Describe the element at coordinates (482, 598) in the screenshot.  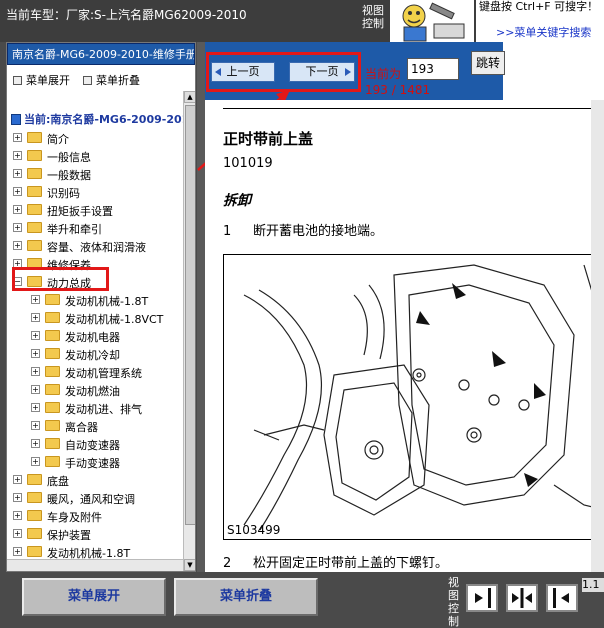
I see `view-right-button` at that location.